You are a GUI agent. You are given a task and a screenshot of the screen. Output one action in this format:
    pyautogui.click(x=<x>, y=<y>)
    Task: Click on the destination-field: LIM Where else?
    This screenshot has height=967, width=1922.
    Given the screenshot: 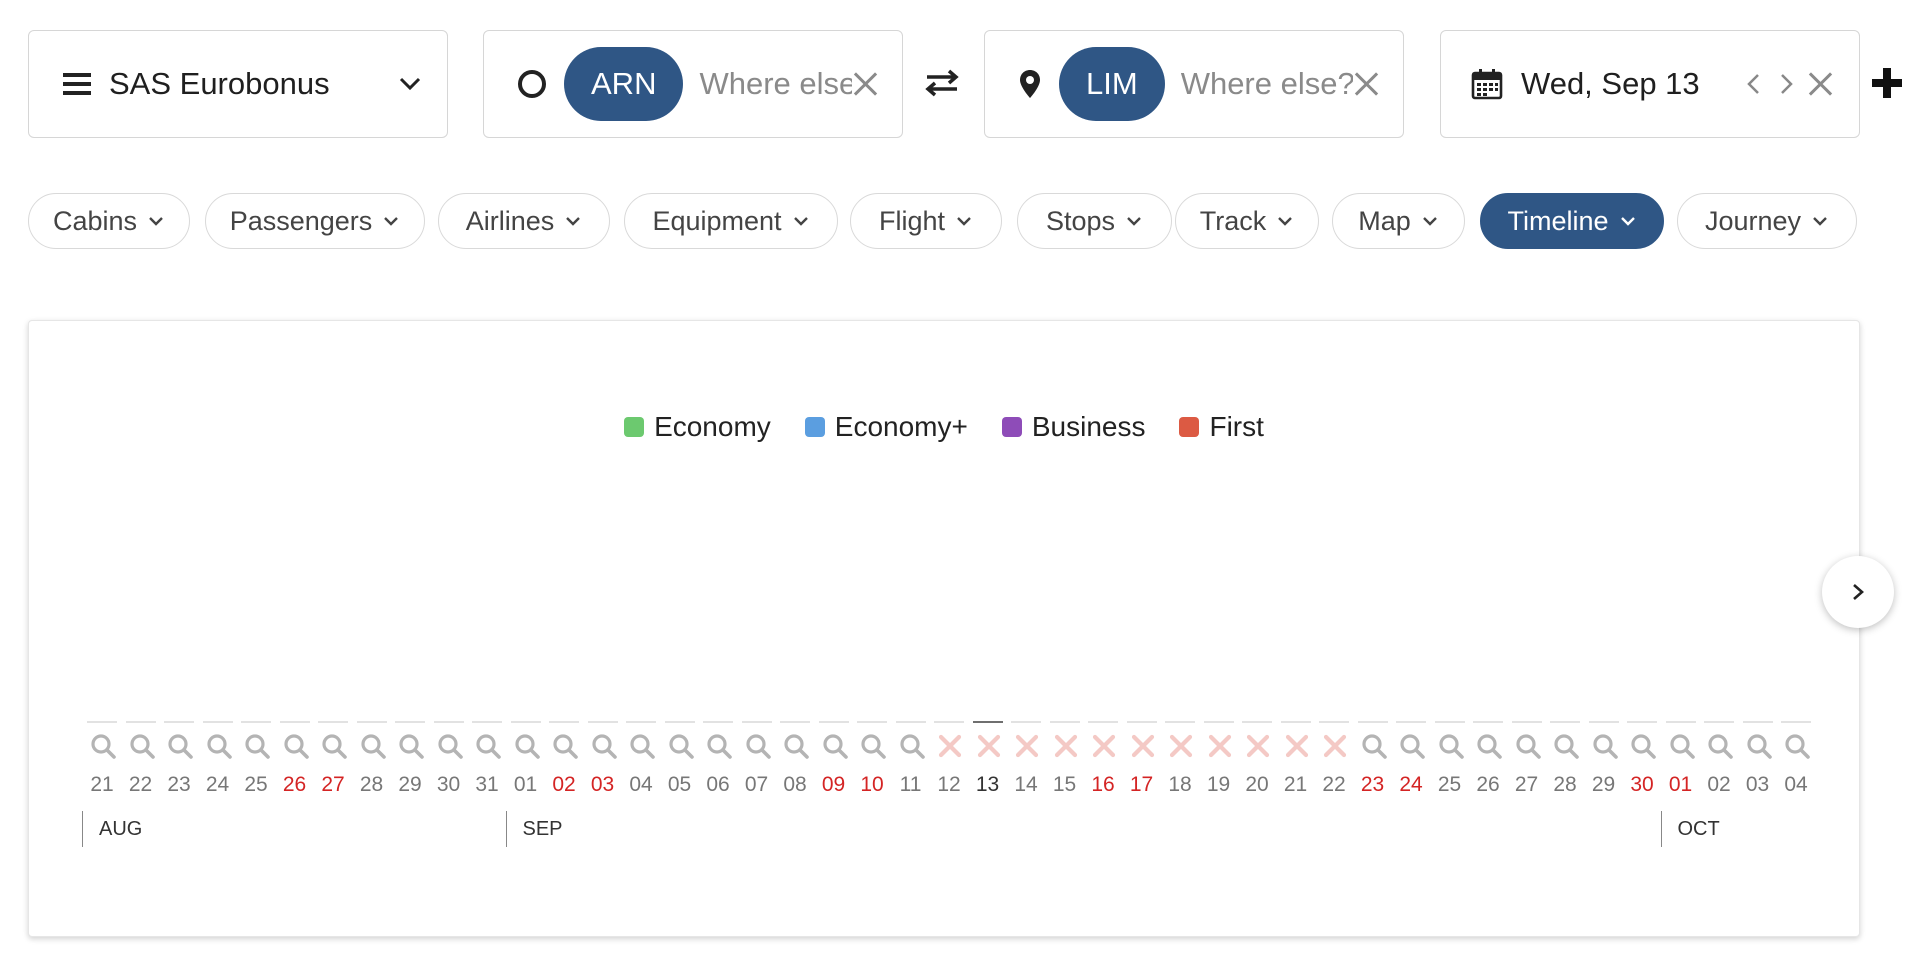 What is the action you would take?
    pyautogui.click(x=1194, y=84)
    